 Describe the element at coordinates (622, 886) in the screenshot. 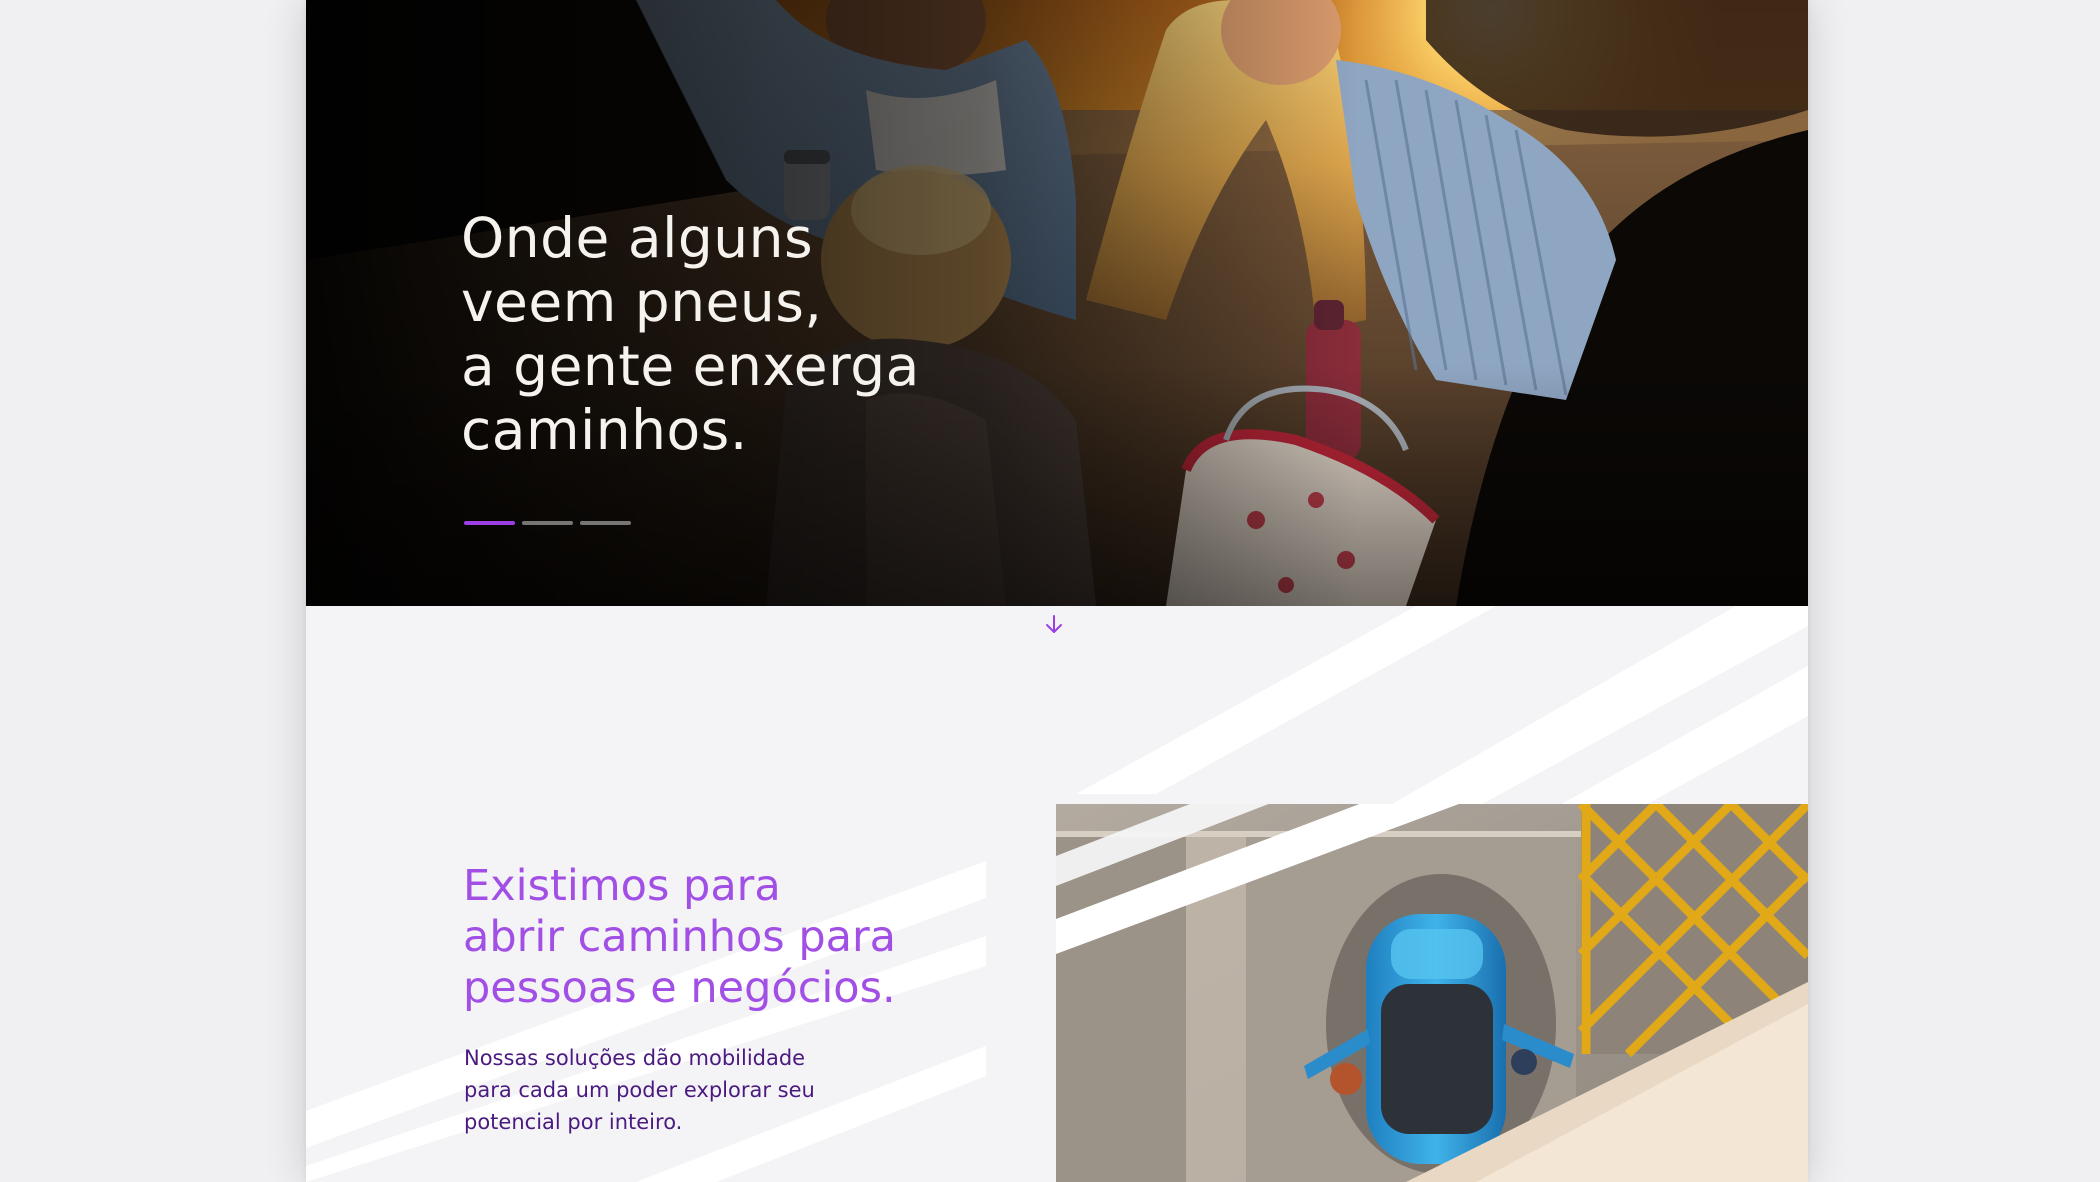

I see `tagline-line: Existimos para` at that location.